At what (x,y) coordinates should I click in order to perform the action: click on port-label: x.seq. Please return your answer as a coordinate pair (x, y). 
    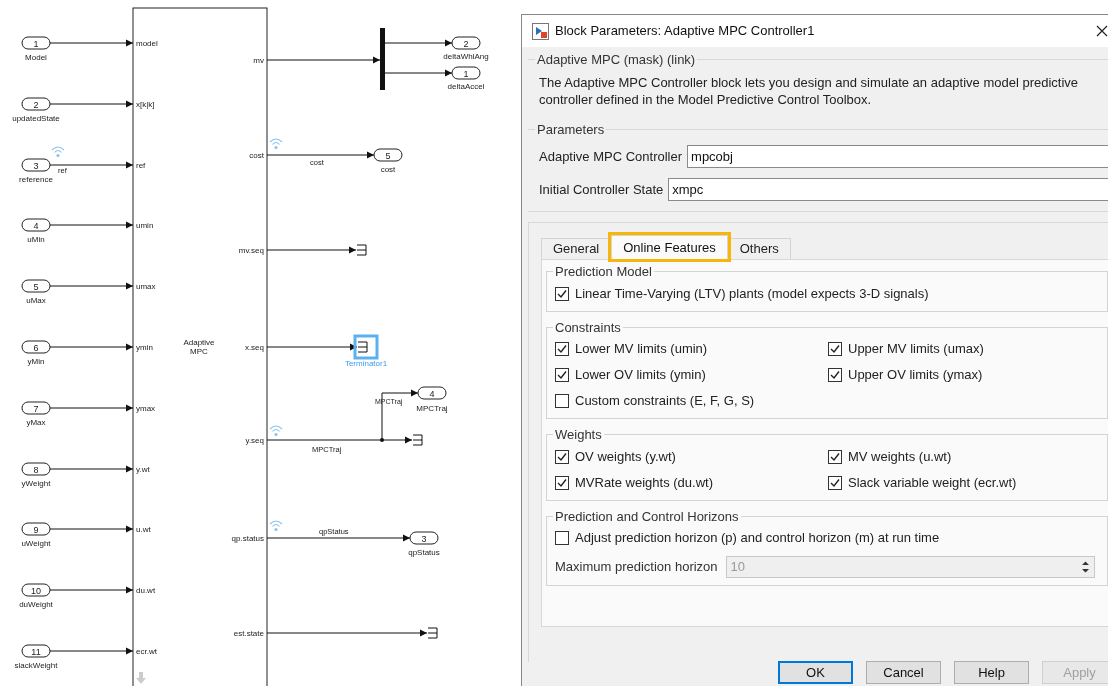
    Looking at the image, I should click on (254, 347).